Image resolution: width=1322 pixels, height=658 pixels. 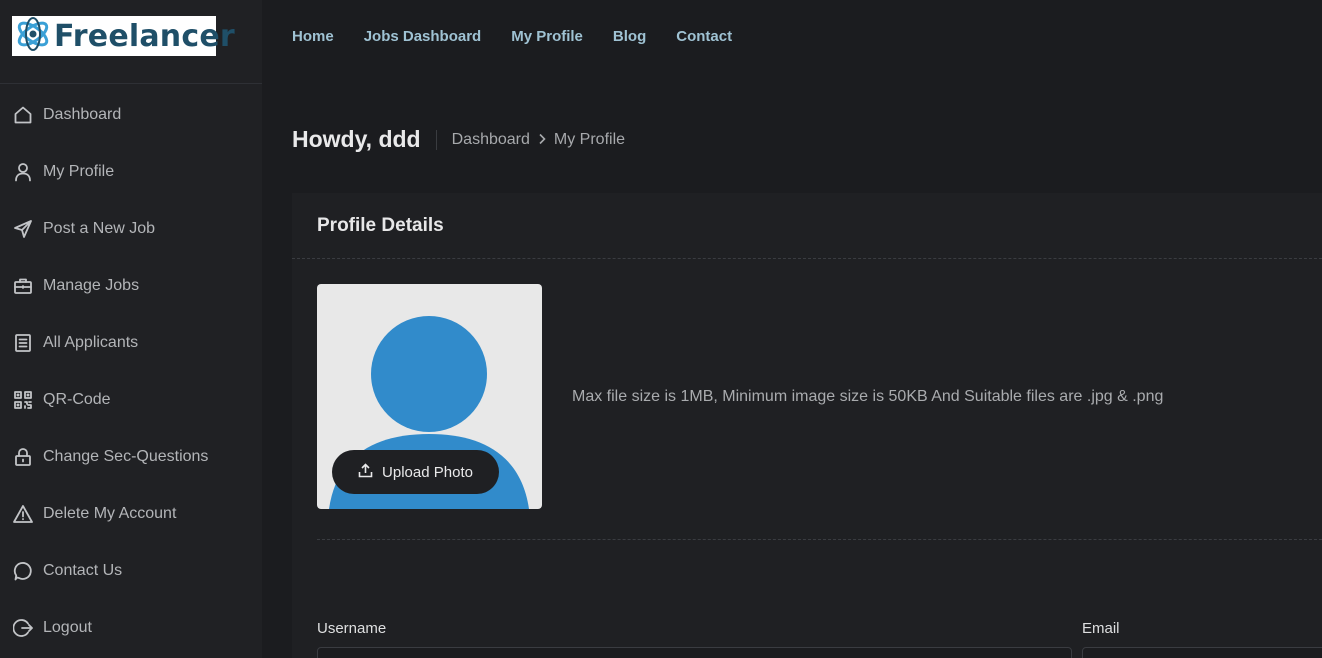 What do you see at coordinates (79, 171) in the screenshot?
I see `sidebar-item-label: My Profile` at bounding box center [79, 171].